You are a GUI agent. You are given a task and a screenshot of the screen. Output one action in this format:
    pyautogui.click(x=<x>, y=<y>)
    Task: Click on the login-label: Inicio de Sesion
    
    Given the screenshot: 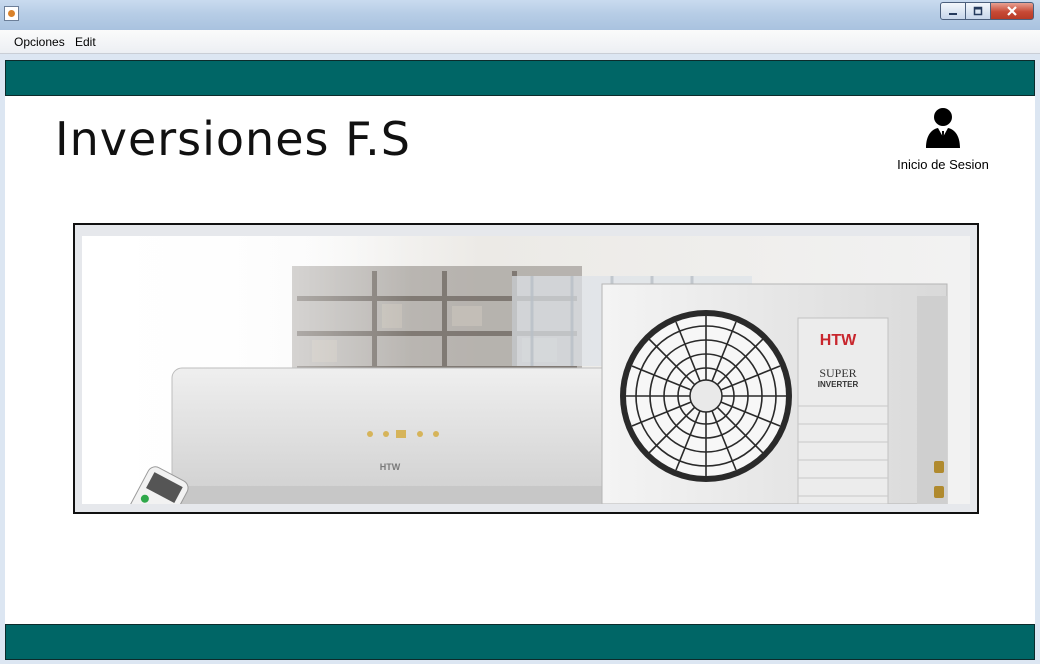 What is the action you would take?
    pyautogui.click(x=943, y=164)
    